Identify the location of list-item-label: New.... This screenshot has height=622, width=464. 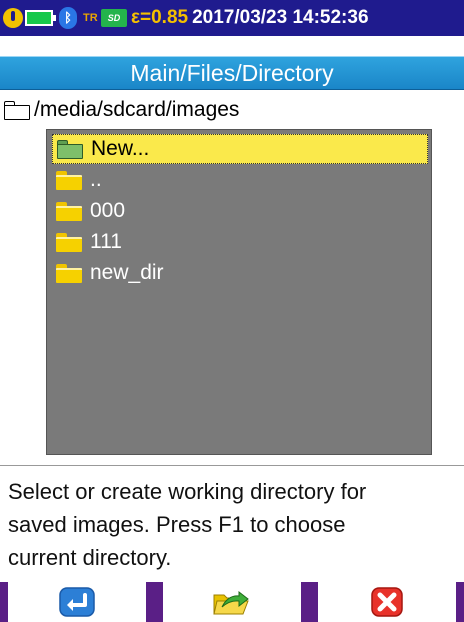
(120, 148).